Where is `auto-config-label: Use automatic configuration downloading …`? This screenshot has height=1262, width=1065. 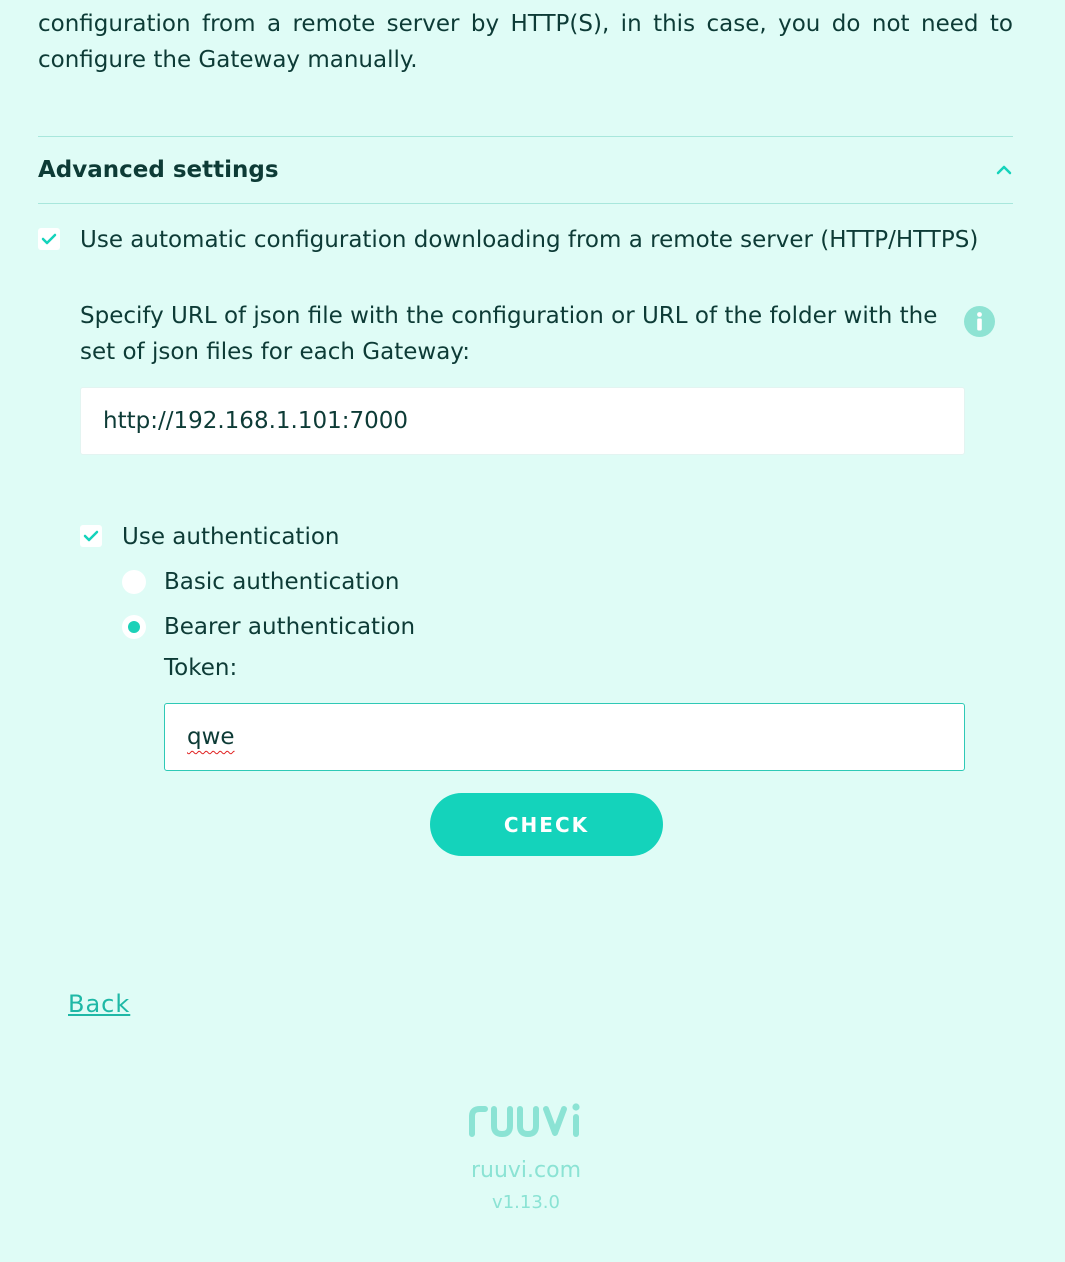 auto-config-label: Use automatic configuration downloading … is located at coordinates (529, 240).